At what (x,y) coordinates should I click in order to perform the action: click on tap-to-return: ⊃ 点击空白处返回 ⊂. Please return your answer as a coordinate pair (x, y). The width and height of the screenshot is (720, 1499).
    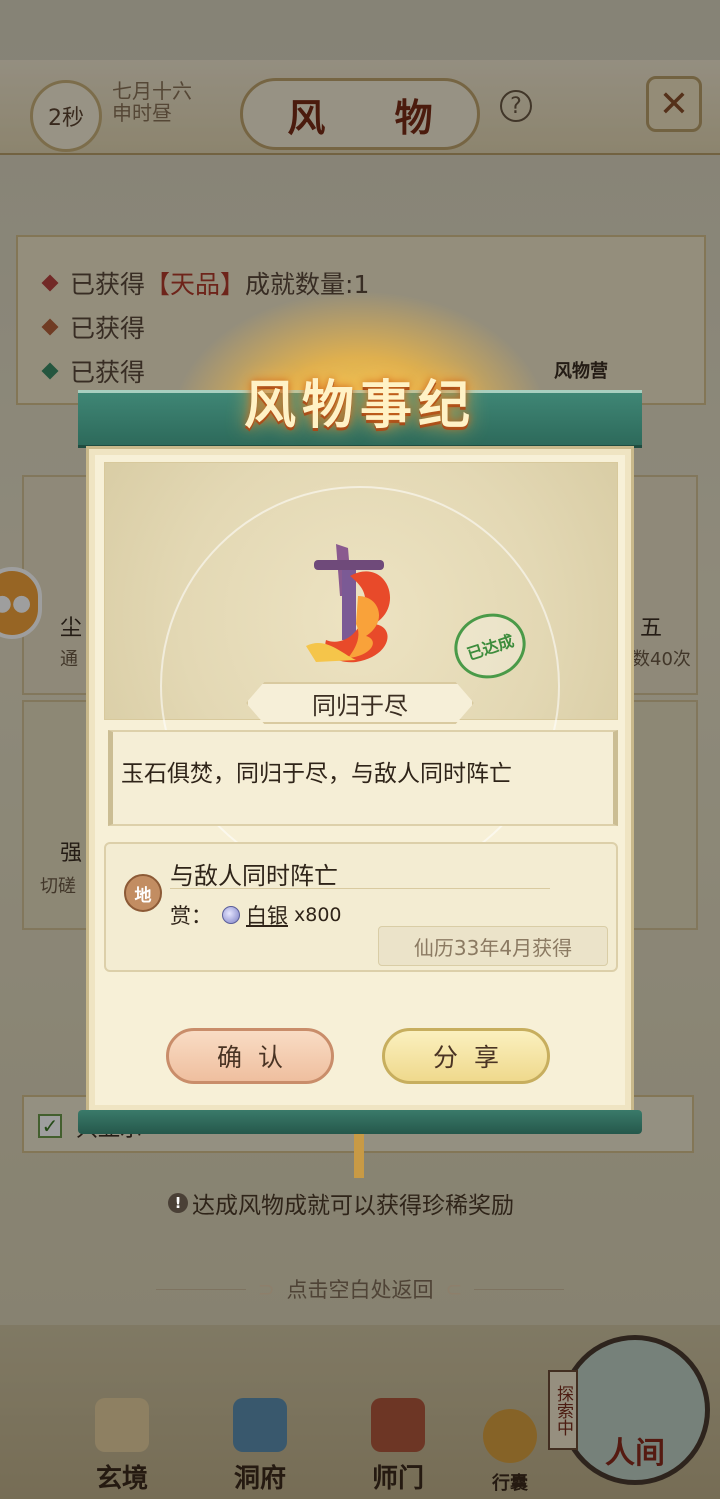
    Looking at the image, I should click on (360, 1289).